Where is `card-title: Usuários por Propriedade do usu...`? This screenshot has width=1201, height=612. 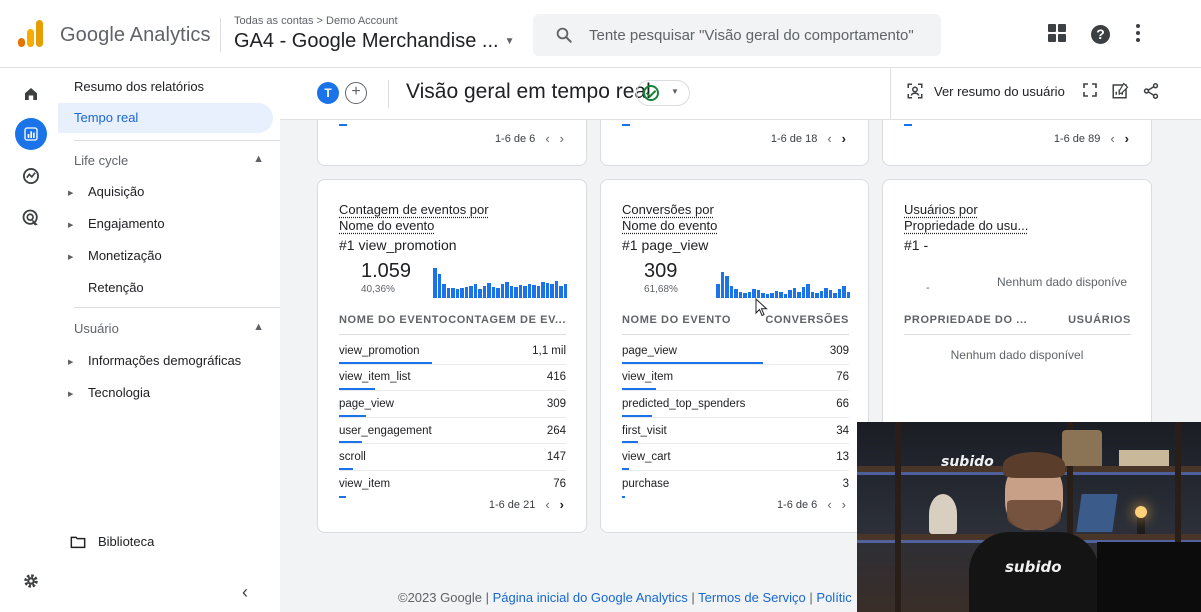
card-title: Usuários por Propriedade do usu... is located at coordinates (966, 218).